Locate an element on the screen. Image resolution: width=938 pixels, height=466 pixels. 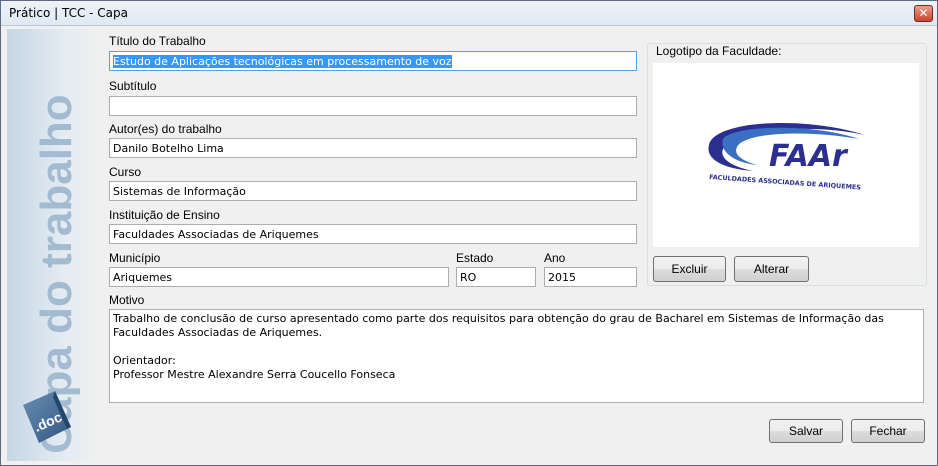
logo-image-box: FAAr FACULDADES ASSOCIADAS DE ARIQUEMES is located at coordinates (786, 155).